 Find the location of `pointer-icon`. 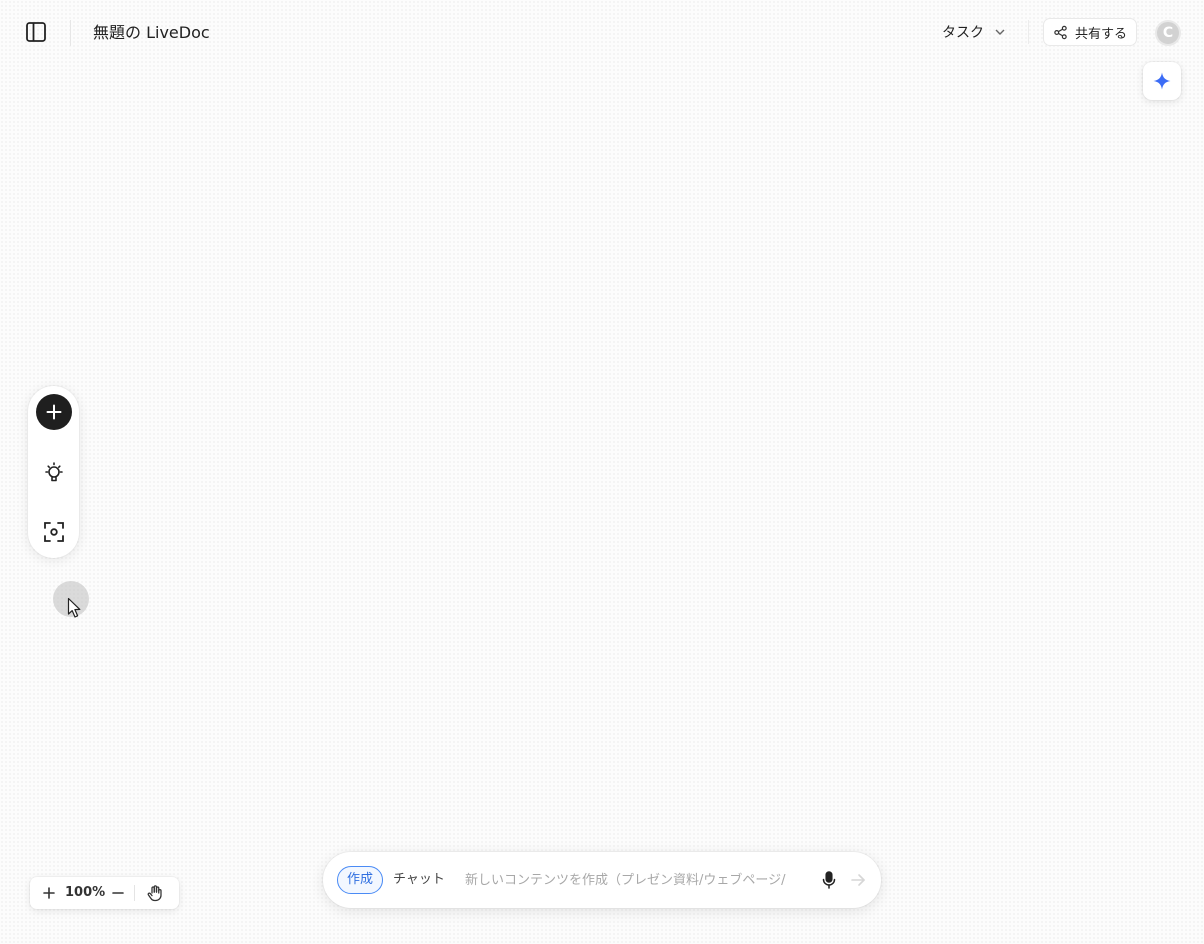

pointer-icon is located at coordinates (74, 607).